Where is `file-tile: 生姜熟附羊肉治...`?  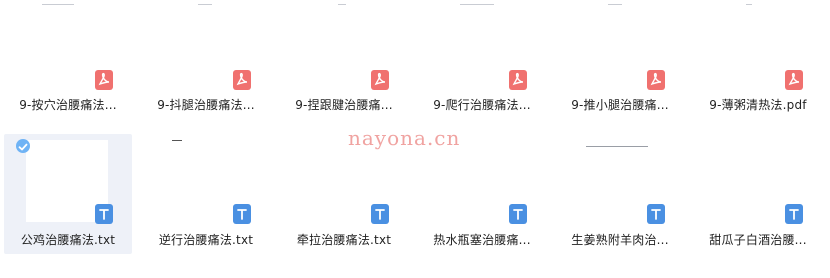
file-tile: 生姜熟附羊肉治... is located at coordinates (620, 194).